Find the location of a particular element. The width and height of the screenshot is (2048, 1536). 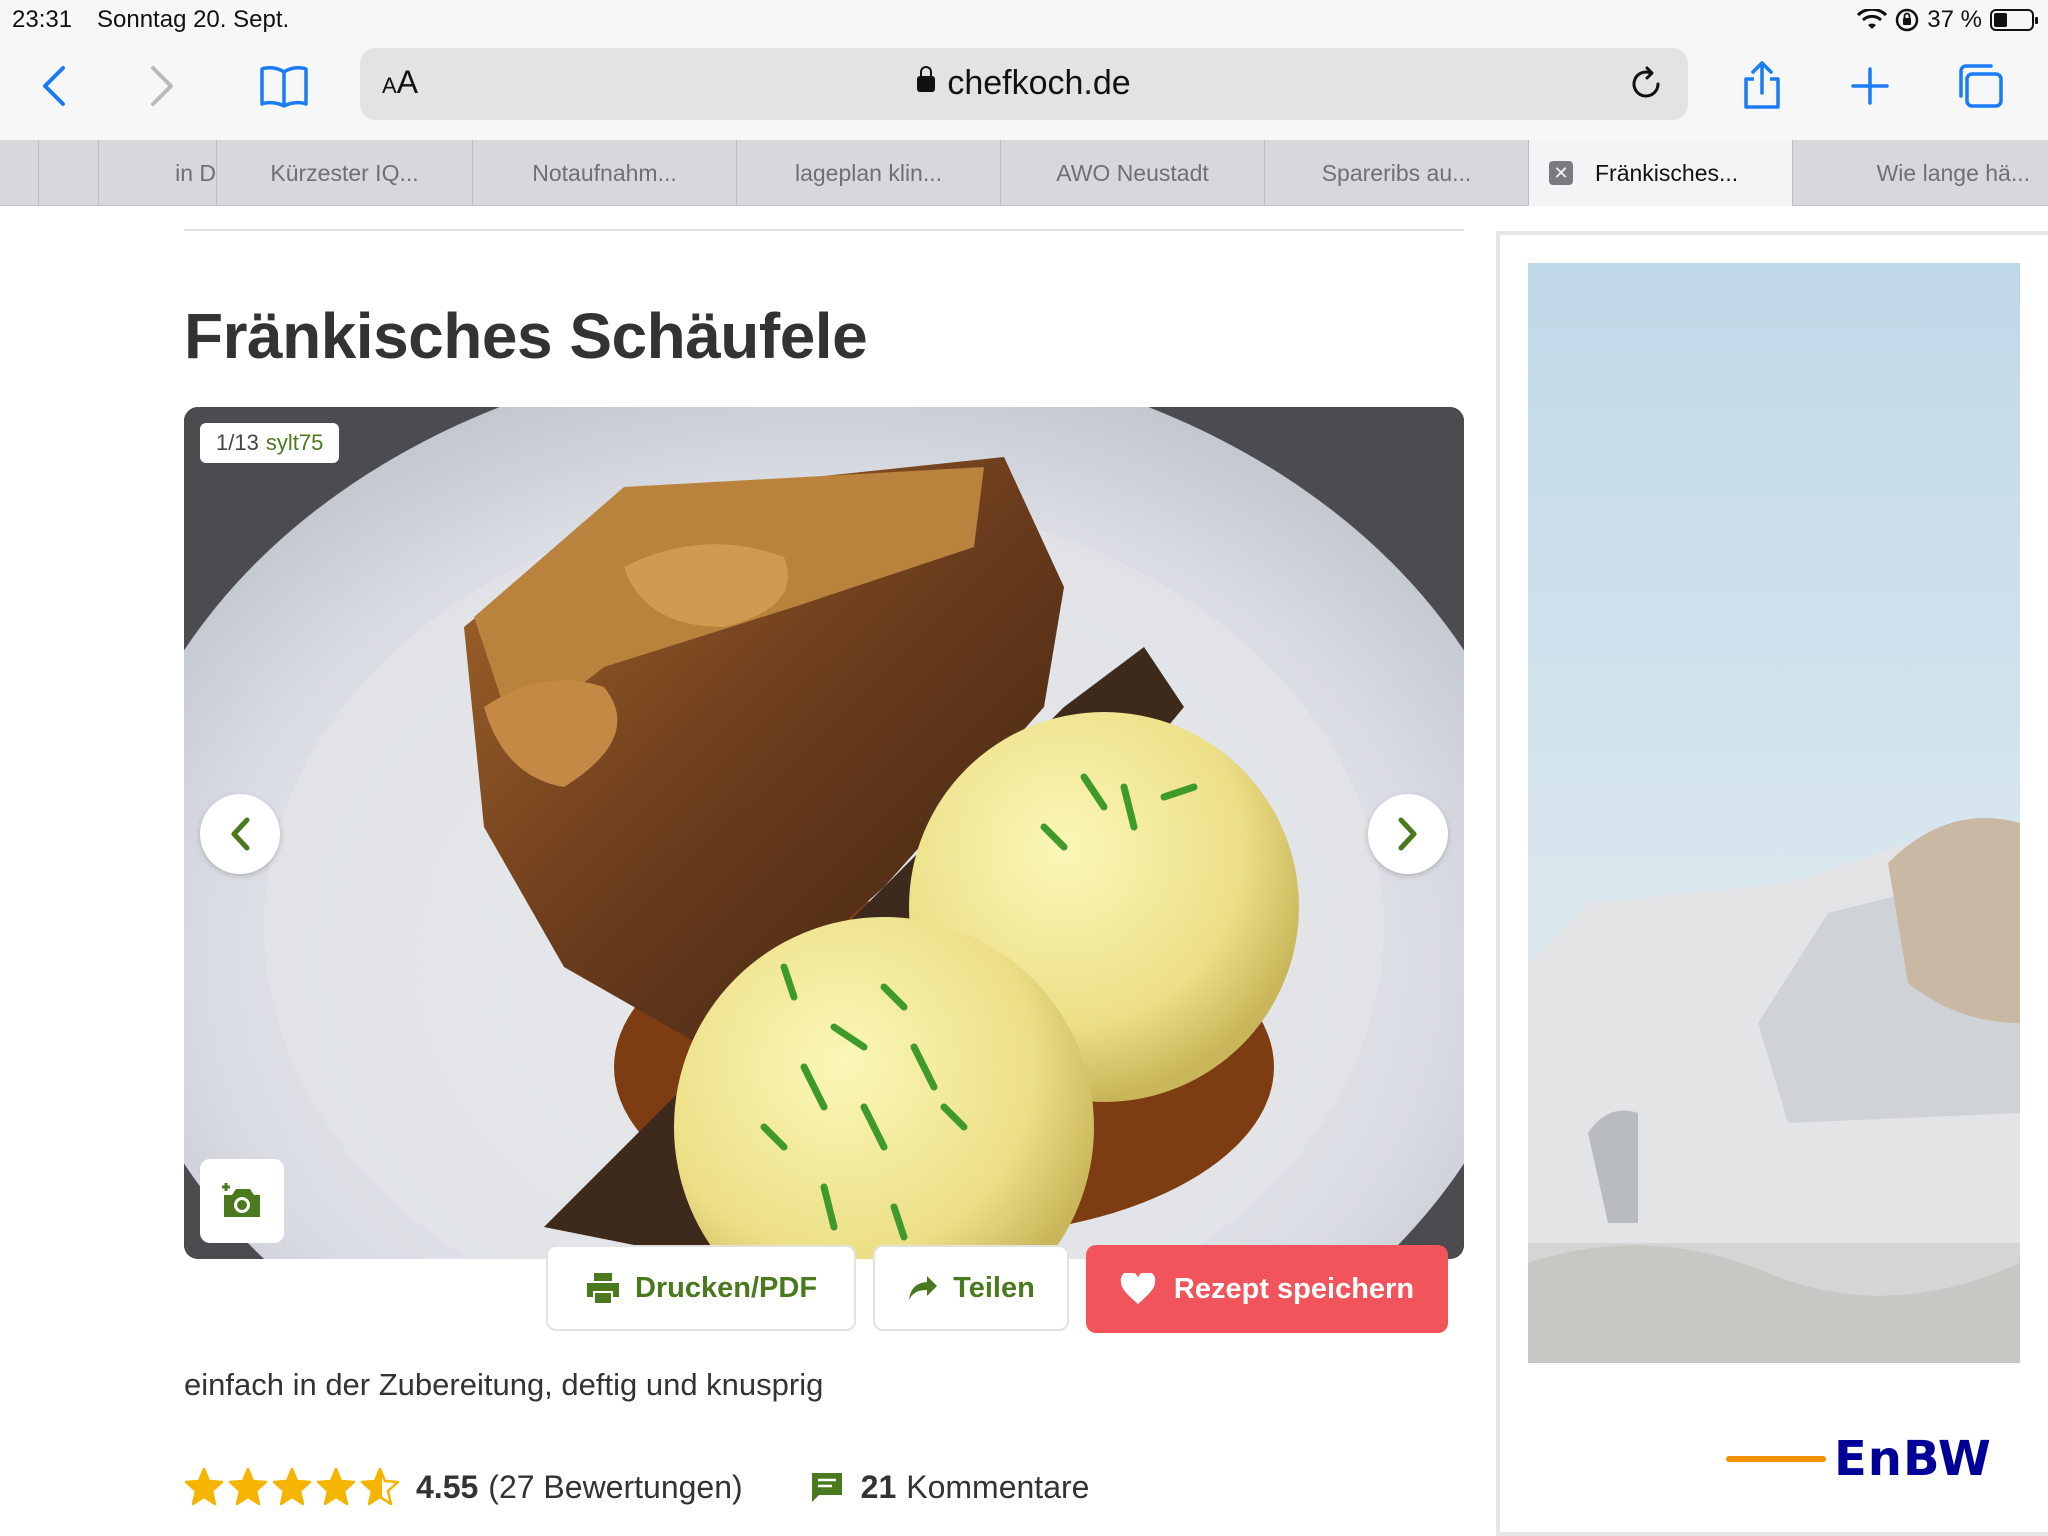

tab-item: AWO Neustadt is located at coordinates (1132, 173).